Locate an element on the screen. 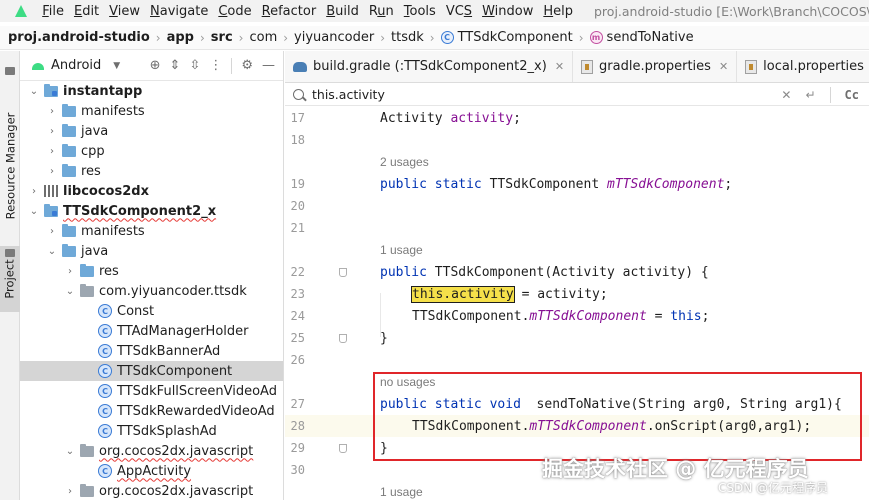  tree-node-label: AppActivity is located at coordinates (154, 471).